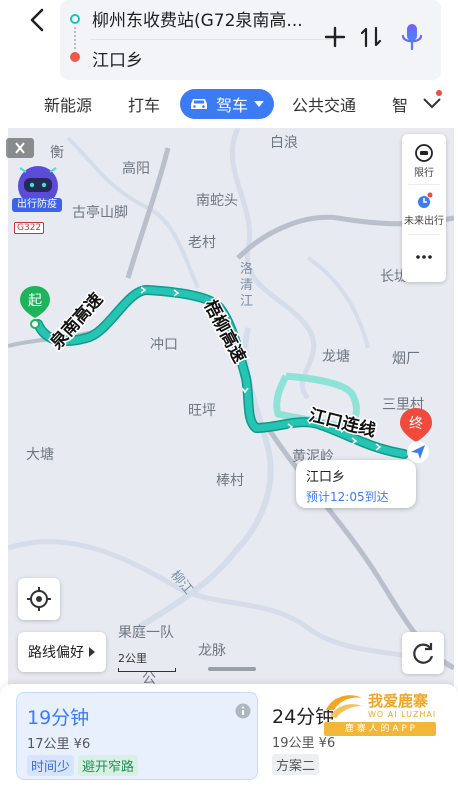 The height and width of the screenshot is (792, 458). What do you see at coordinates (108, 765) in the screenshot?
I see `route-tag: 避开窄路` at bounding box center [108, 765].